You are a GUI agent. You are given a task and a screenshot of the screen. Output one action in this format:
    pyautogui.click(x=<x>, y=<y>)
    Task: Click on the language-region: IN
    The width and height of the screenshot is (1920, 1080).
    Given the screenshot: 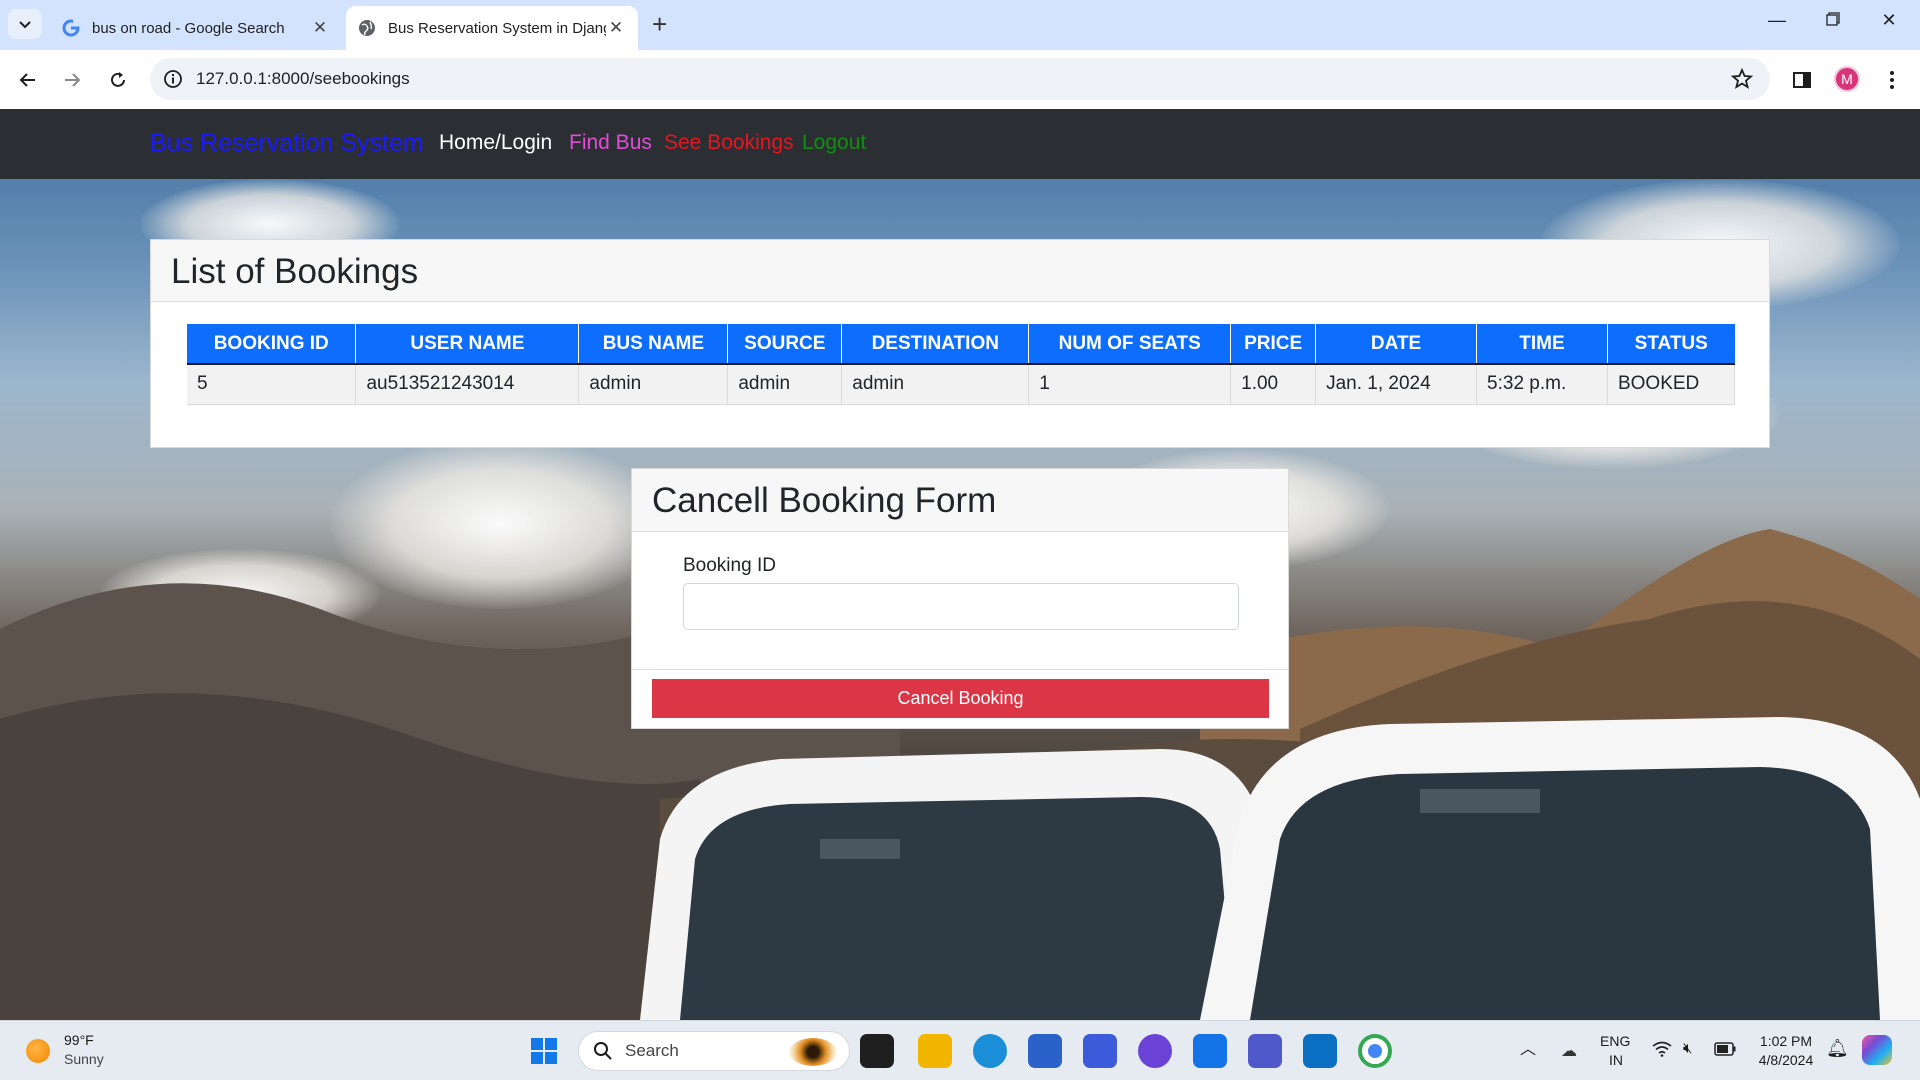 What is the action you would take?
    pyautogui.click(x=1616, y=1060)
    